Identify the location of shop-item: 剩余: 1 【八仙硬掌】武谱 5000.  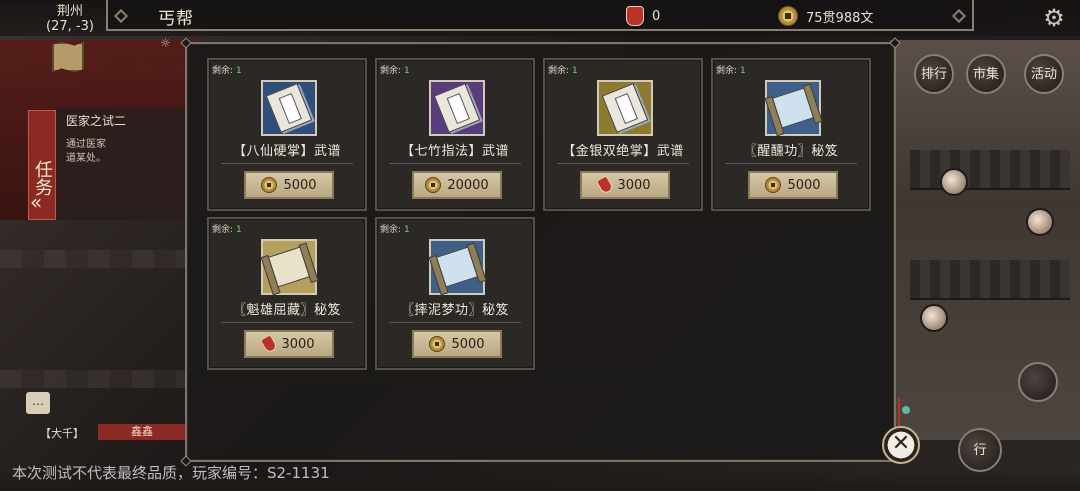
(287, 134).